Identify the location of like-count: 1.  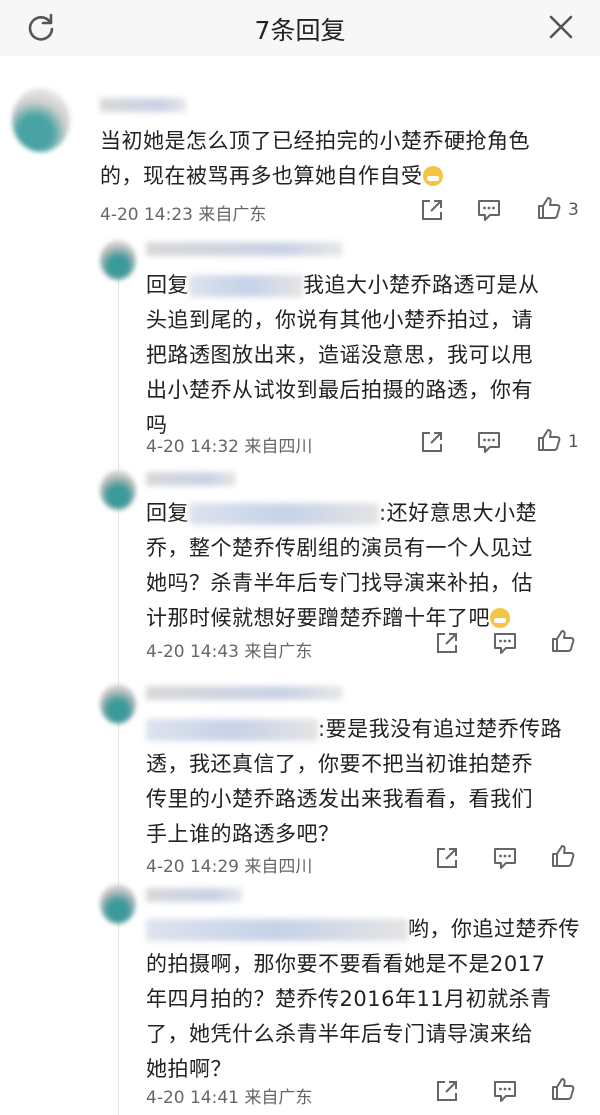
(573, 442).